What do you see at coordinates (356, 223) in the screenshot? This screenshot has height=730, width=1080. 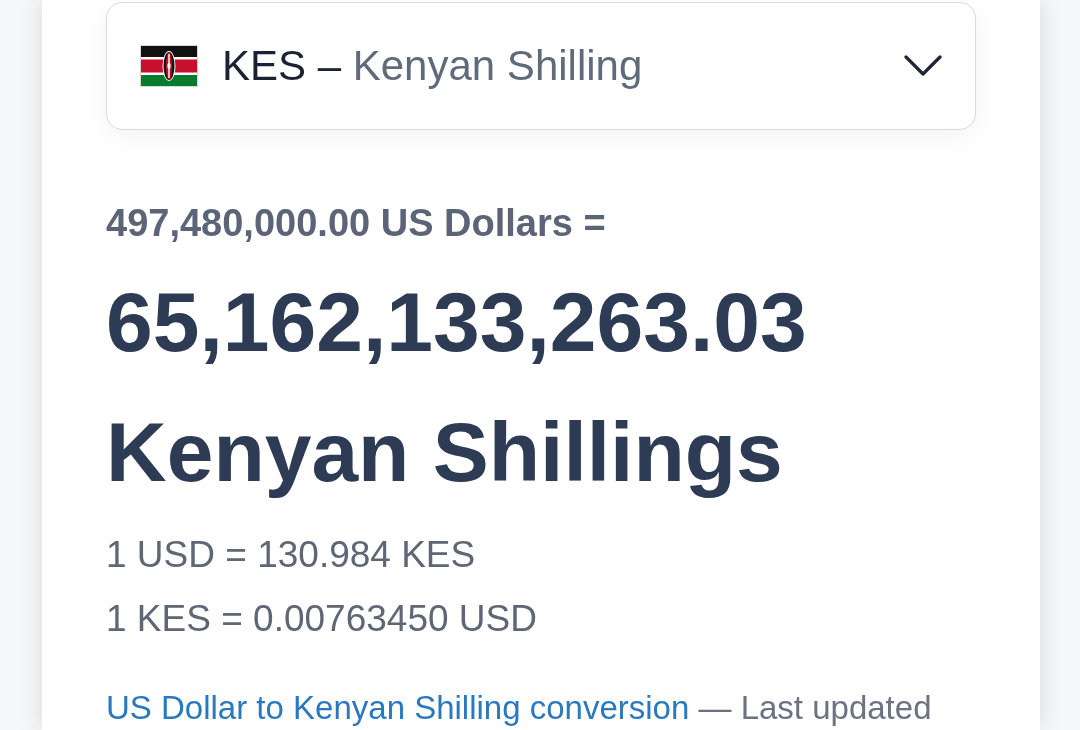 I see `source-amount: 497,480,000.00 US Dollars =` at bounding box center [356, 223].